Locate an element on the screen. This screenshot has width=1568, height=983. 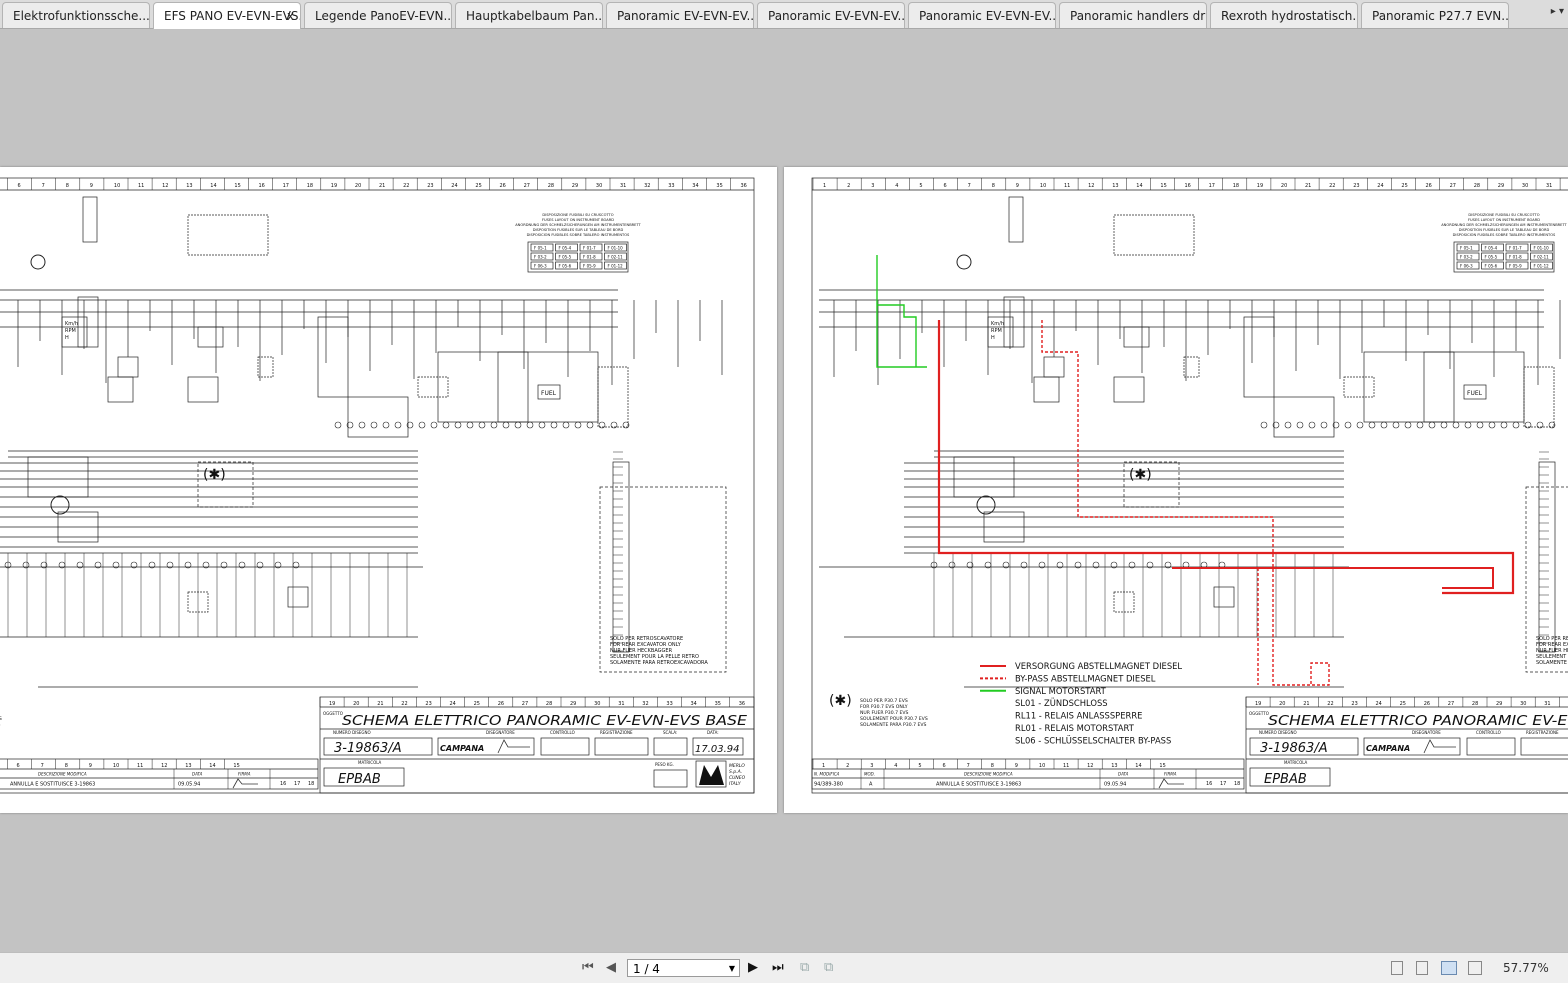
sheet-text: CONTROLLO is located at coordinates (562, 732).